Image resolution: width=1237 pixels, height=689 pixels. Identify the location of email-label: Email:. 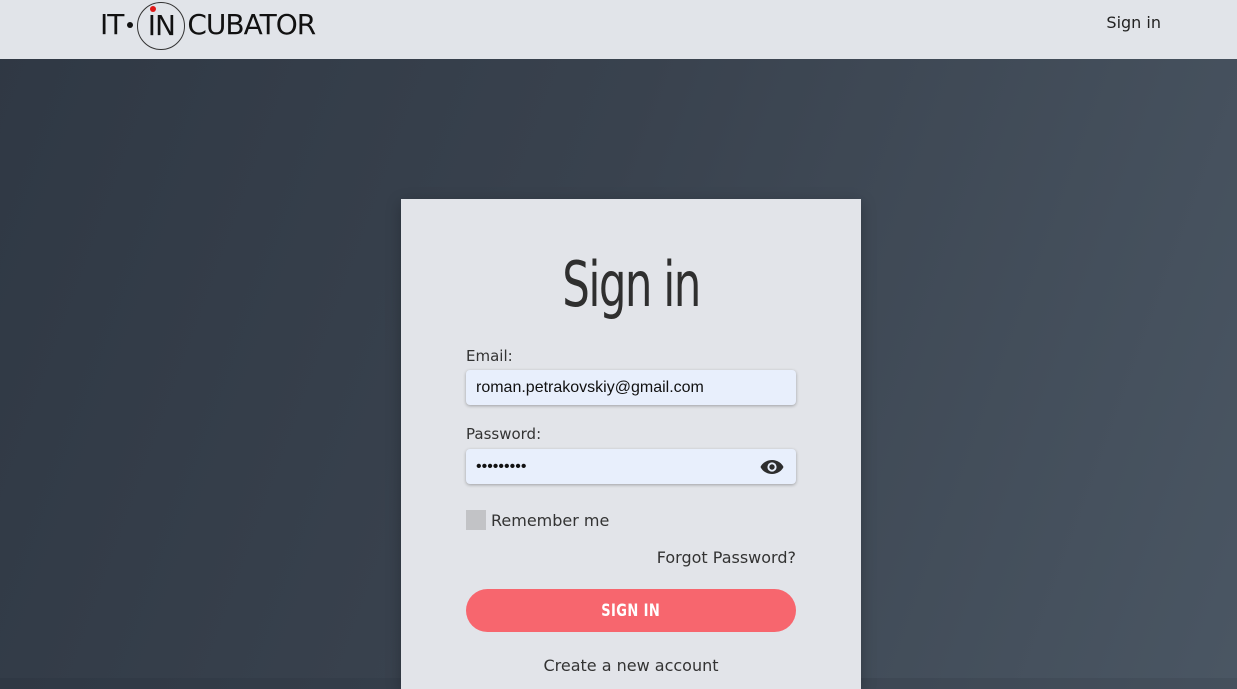
(489, 356).